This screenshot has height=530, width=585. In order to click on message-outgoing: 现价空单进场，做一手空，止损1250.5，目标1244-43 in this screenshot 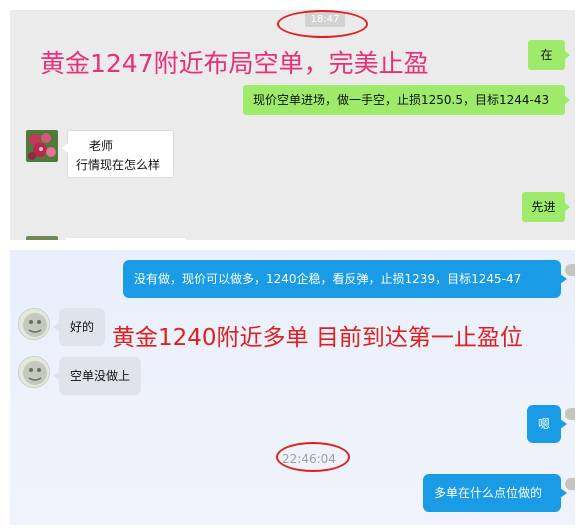, I will do `click(406, 100)`.